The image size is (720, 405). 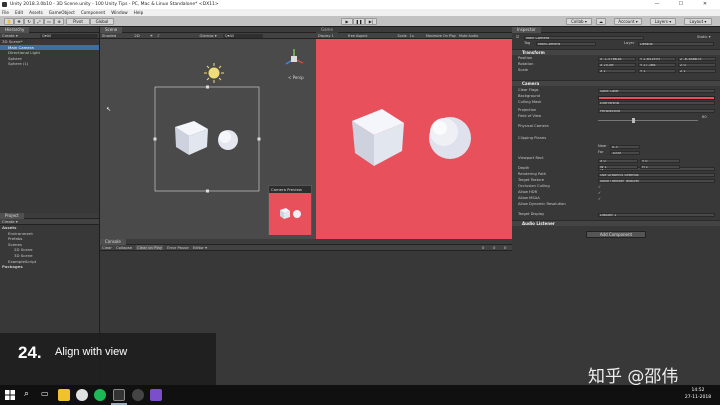 I want to click on camera-property-value: 60, so click(x=704, y=118).